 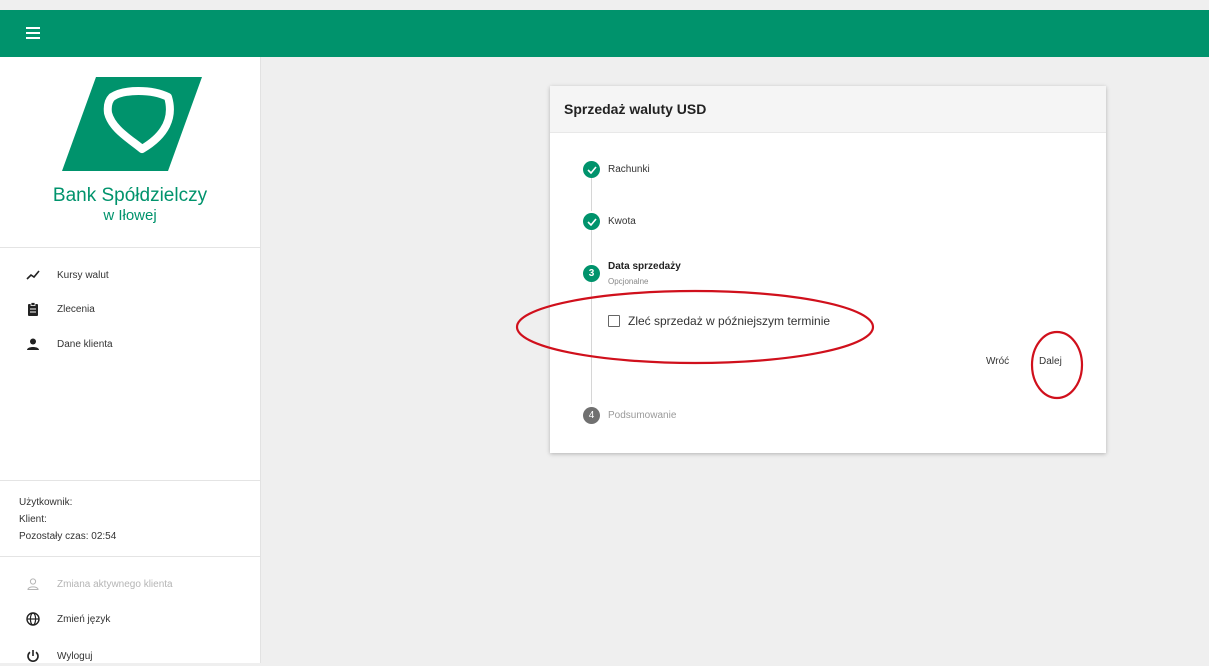 What do you see at coordinates (604, 33) in the screenshot?
I see `top-bar` at bounding box center [604, 33].